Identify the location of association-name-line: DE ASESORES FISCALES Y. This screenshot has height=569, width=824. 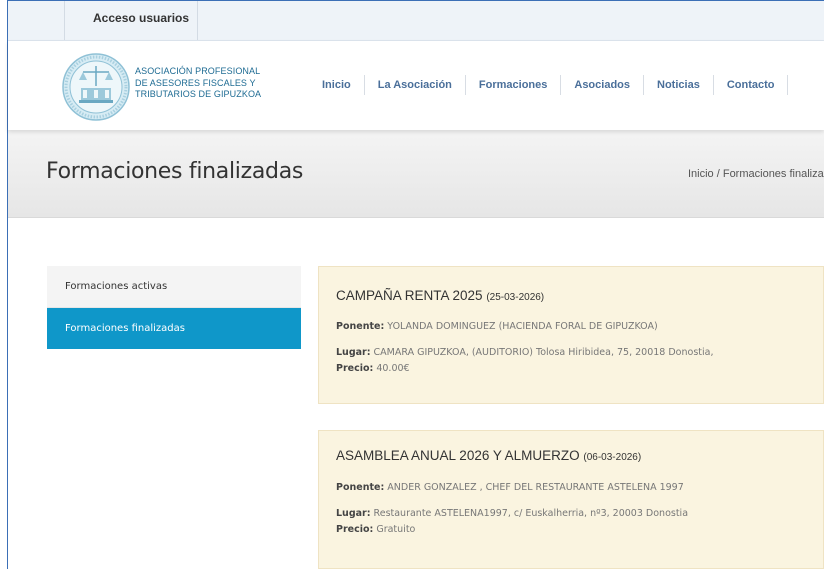
(195, 82).